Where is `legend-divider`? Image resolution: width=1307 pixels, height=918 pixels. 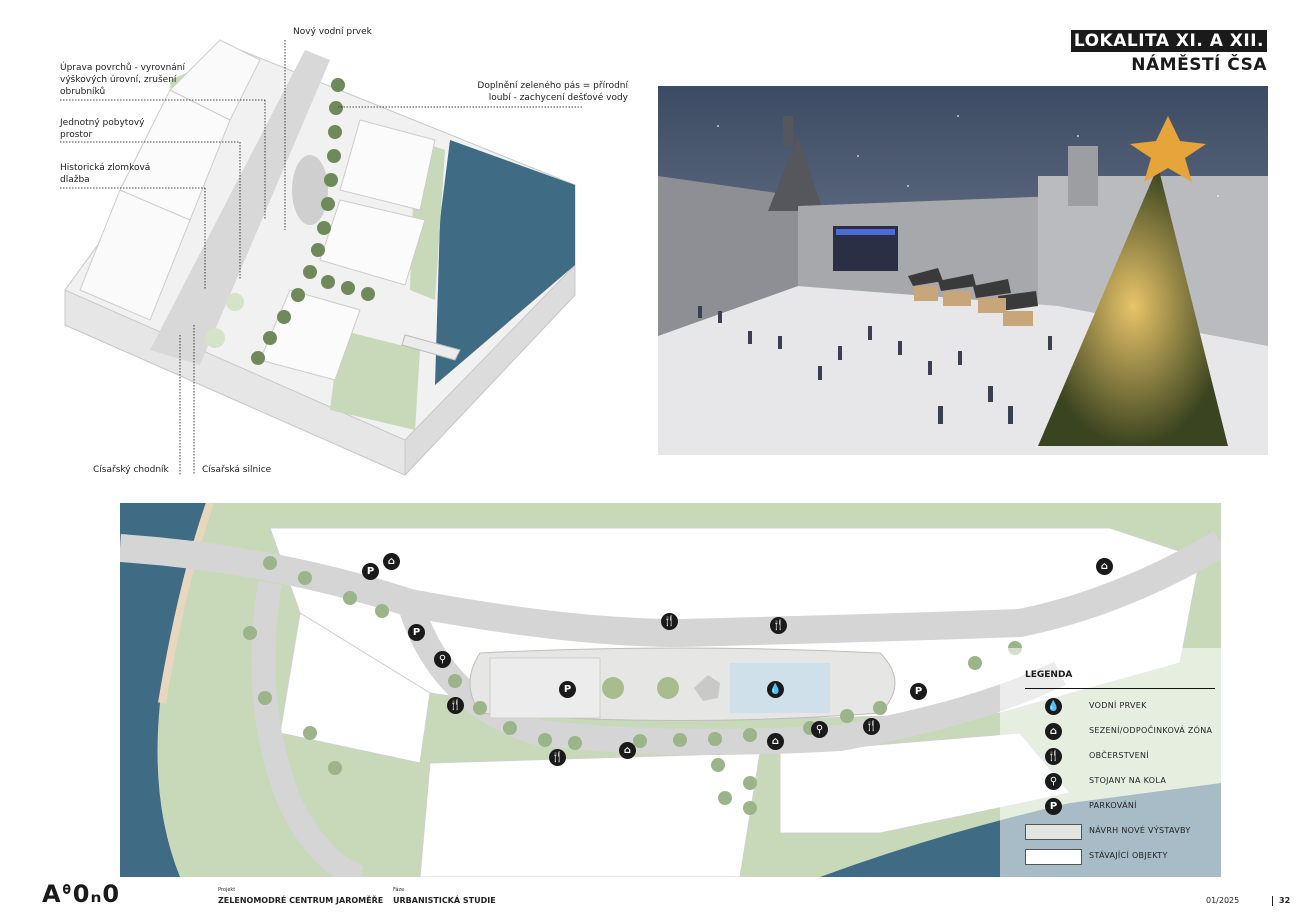
legend-divider is located at coordinates (1120, 688).